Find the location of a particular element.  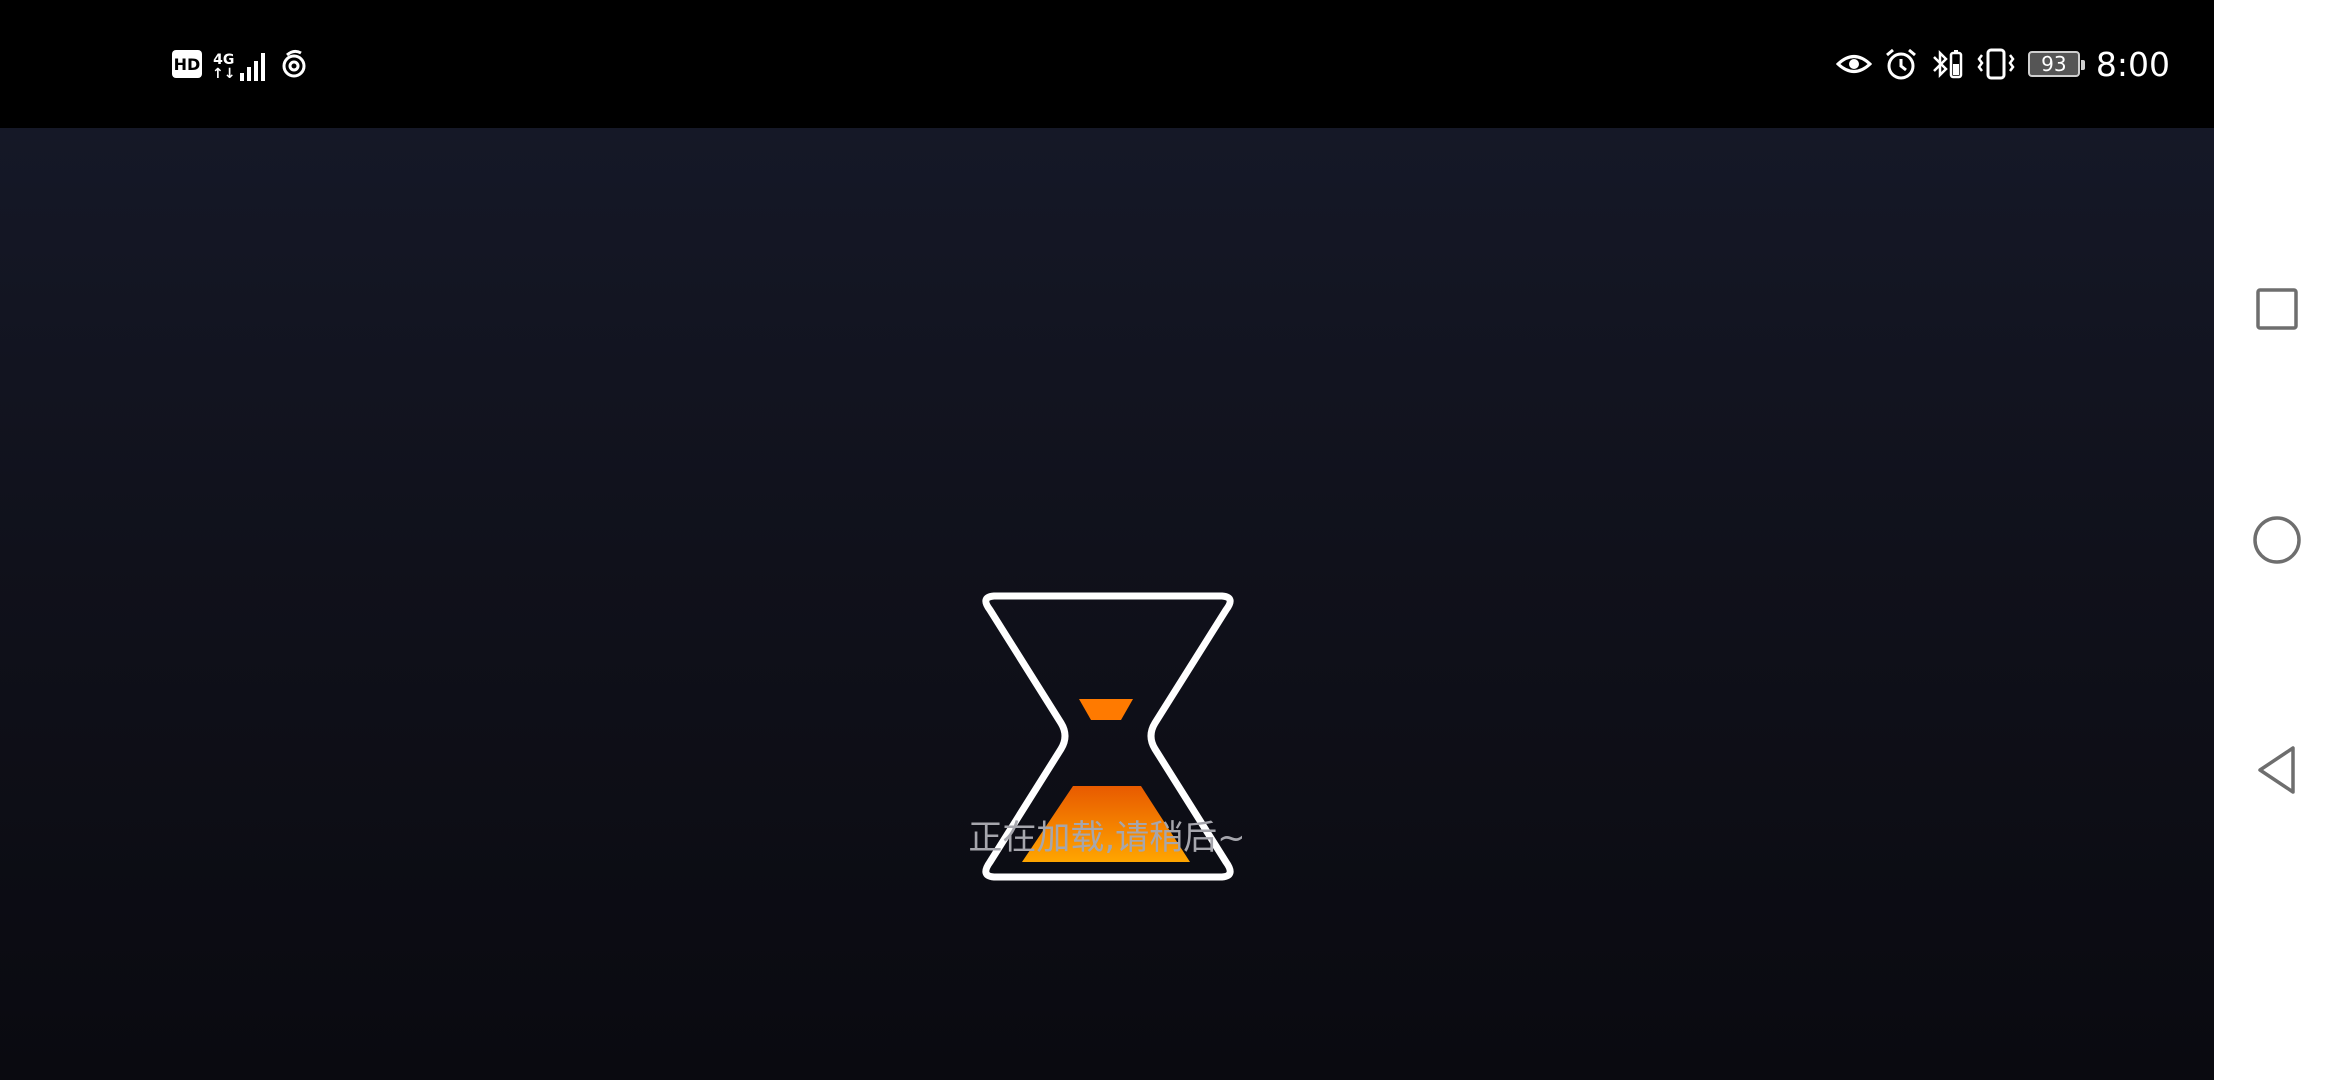

battery-level: 93 is located at coordinates (2054, 64).